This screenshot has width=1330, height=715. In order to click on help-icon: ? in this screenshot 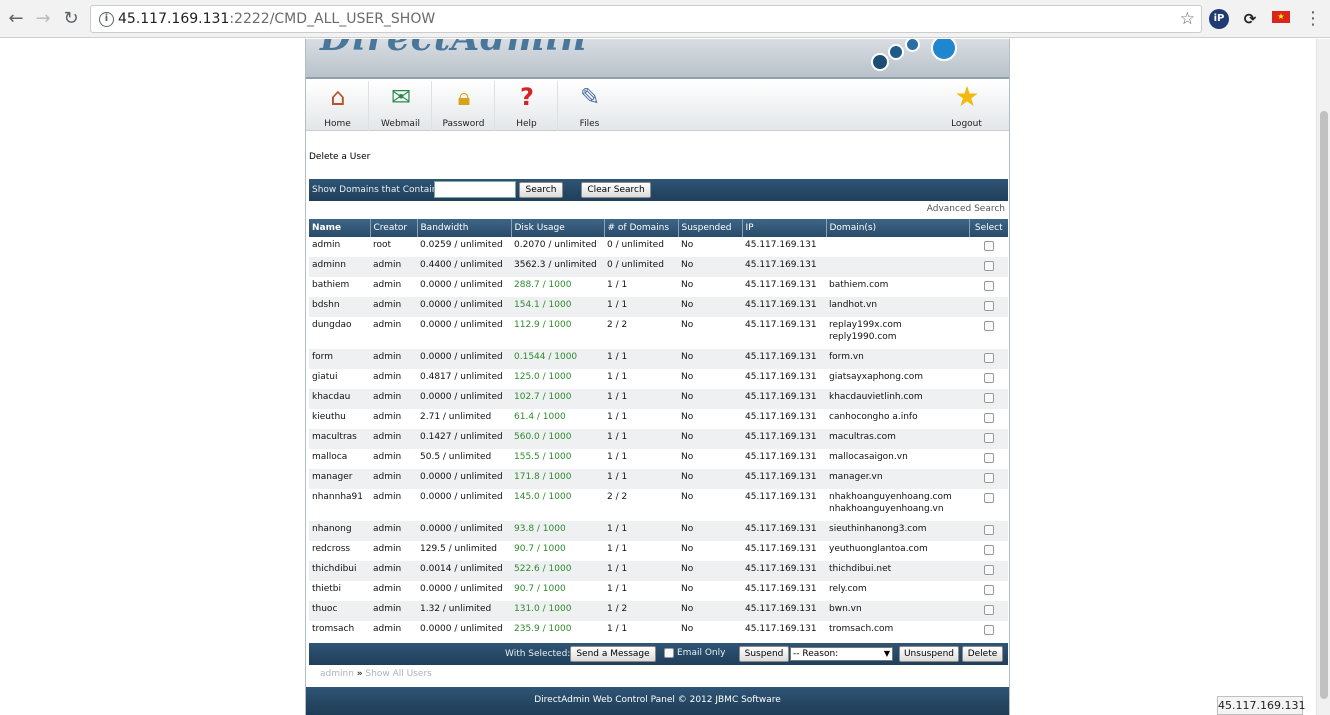, I will do `click(527, 97)`.